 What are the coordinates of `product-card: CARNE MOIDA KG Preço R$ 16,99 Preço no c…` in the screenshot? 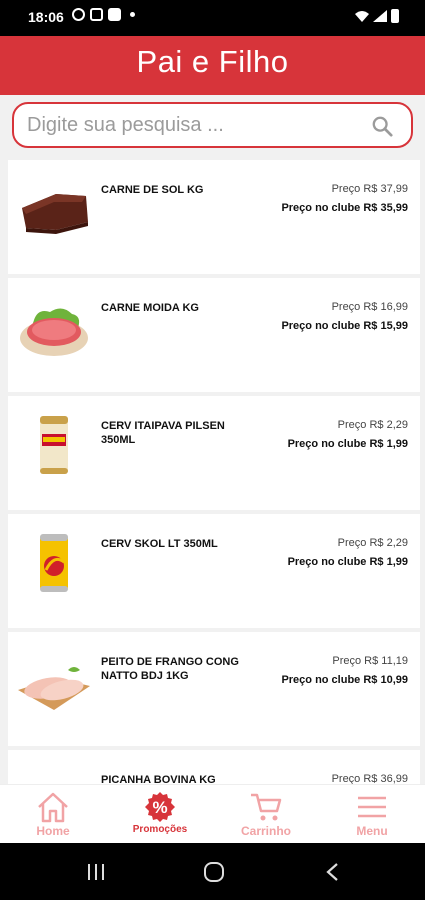 It's located at (214, 335).